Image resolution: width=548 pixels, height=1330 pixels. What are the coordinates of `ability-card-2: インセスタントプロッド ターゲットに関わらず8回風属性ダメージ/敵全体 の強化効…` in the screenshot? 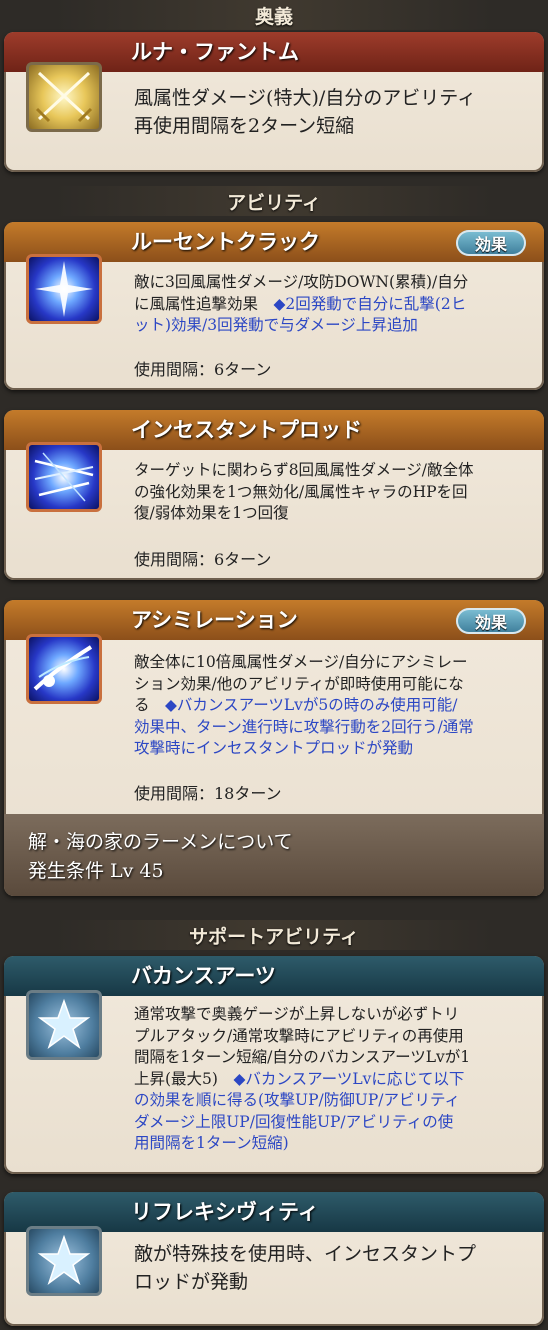 It's located at (274, 495).